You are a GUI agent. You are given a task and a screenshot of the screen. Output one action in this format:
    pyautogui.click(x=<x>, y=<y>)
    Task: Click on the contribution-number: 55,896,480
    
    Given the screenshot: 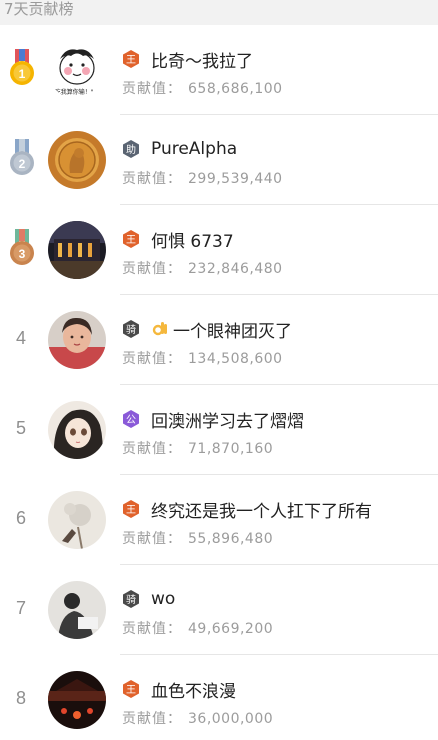 What is the action you would take?
    pyautogui.click(x=231, y=539)
    